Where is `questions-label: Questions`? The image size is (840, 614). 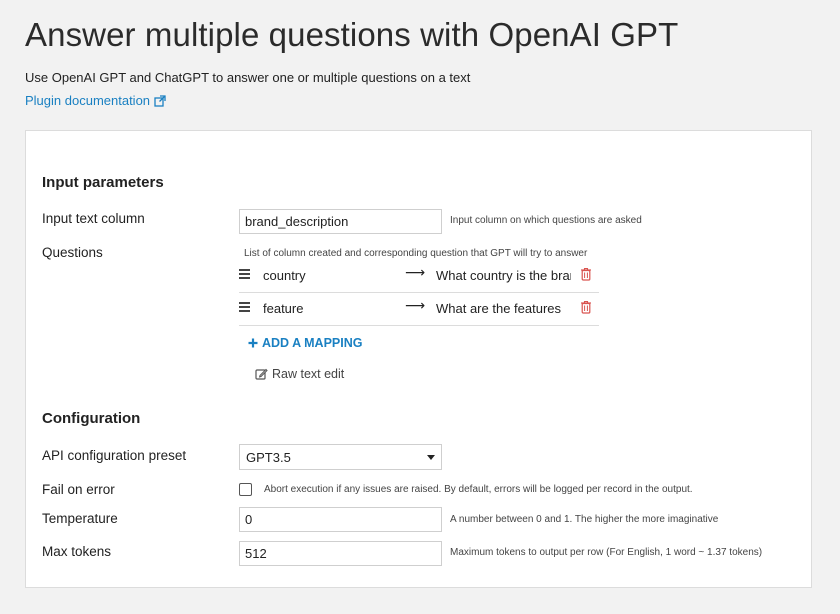
questions-label: Questions is located at coordinates (72, 252).